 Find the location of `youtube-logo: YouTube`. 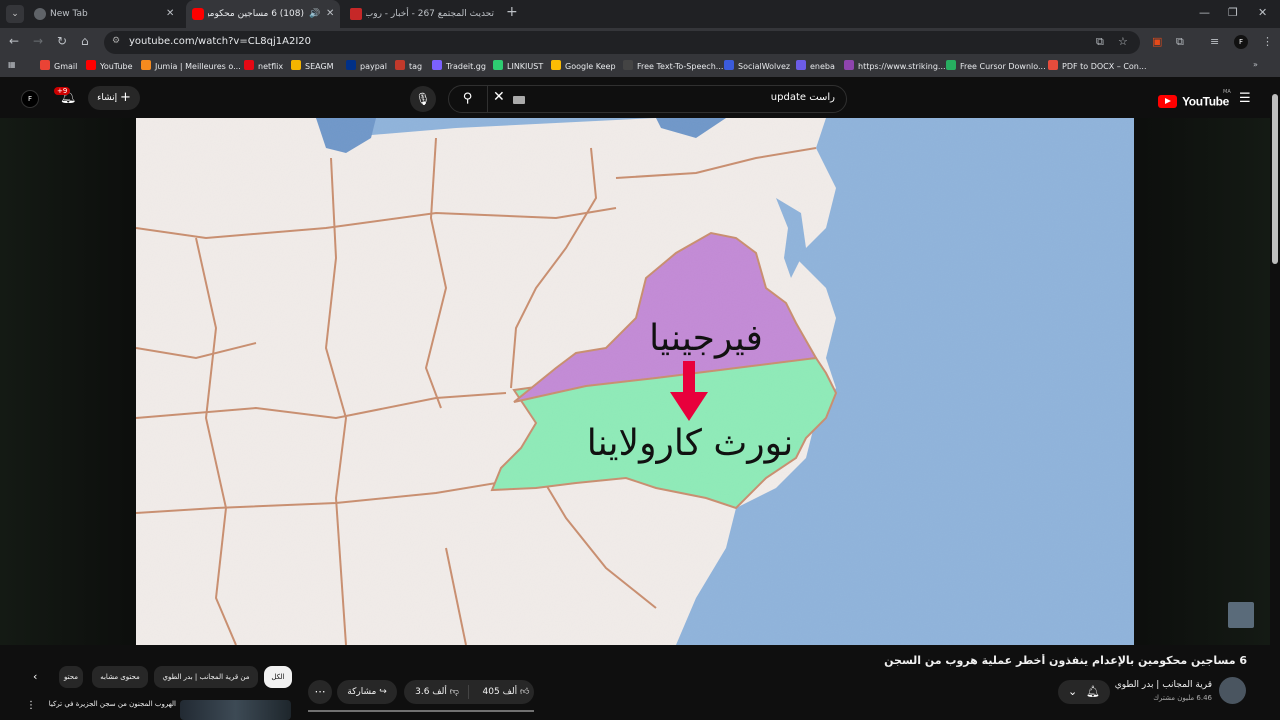

youtube-logo: YouTube is located at coordinates (1193, 100).